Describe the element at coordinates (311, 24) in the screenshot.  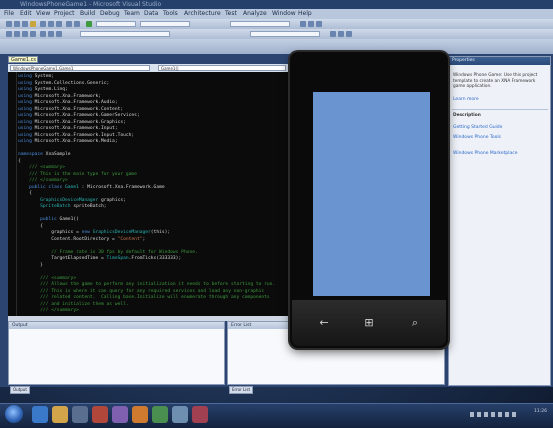
I see `properties-icon` at that location.